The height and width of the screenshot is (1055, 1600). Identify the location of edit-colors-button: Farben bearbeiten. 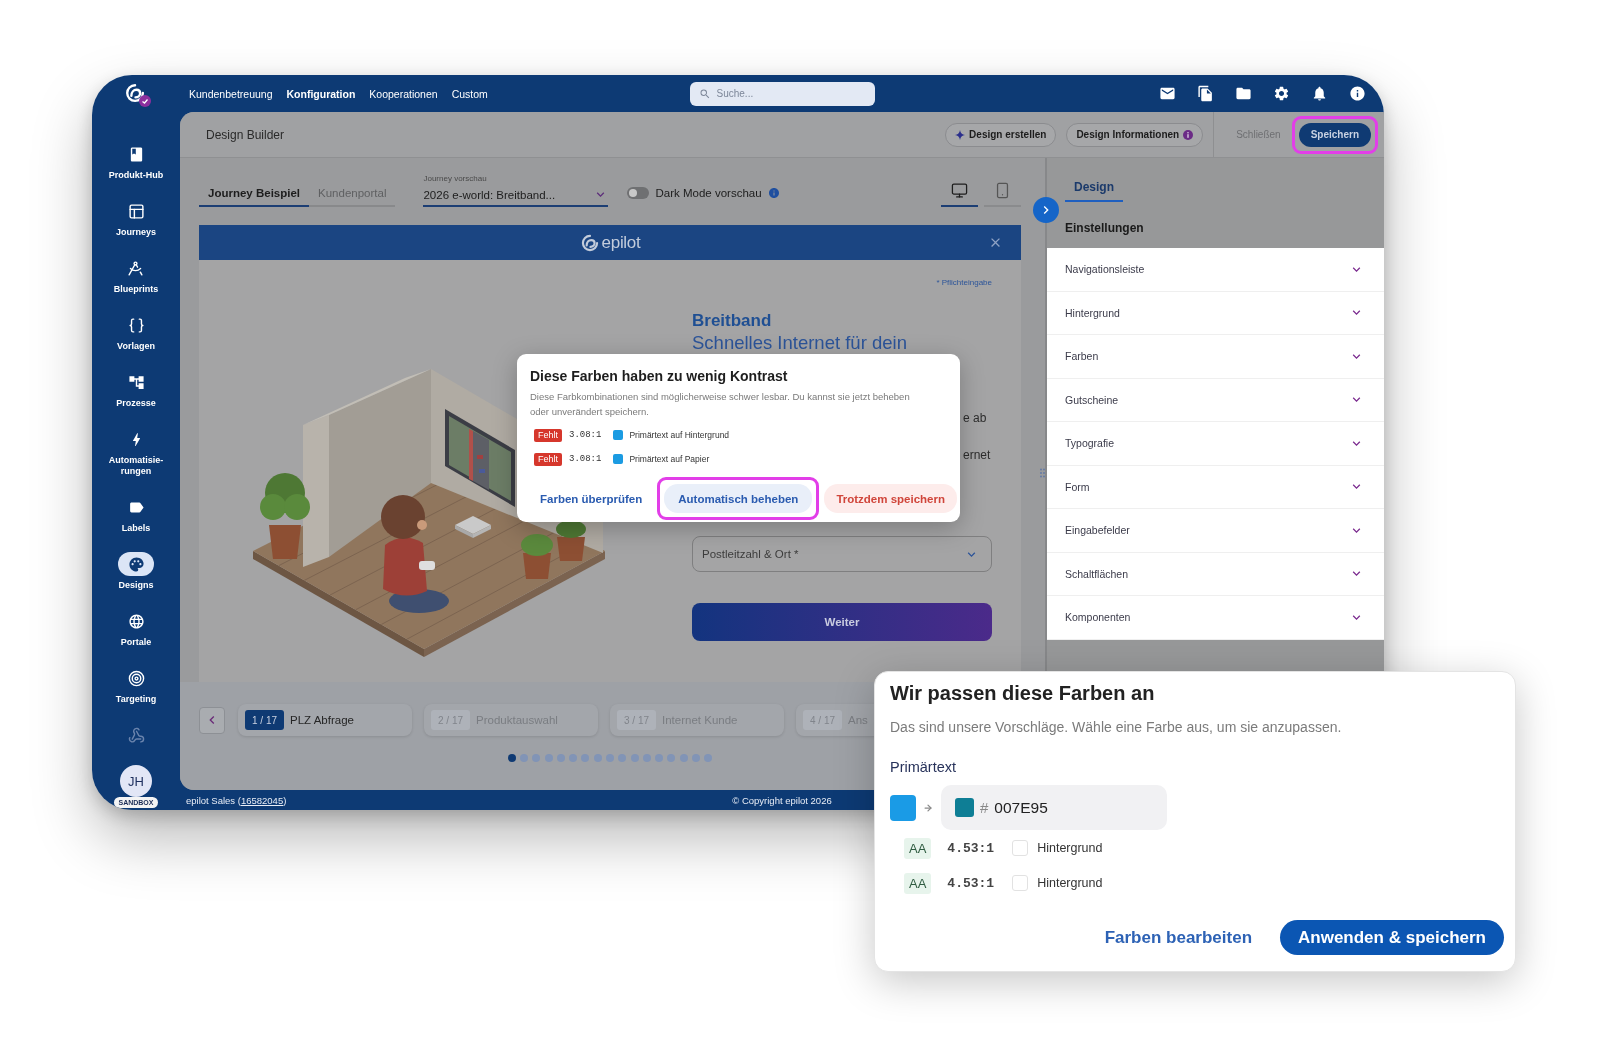
(1178, 937).